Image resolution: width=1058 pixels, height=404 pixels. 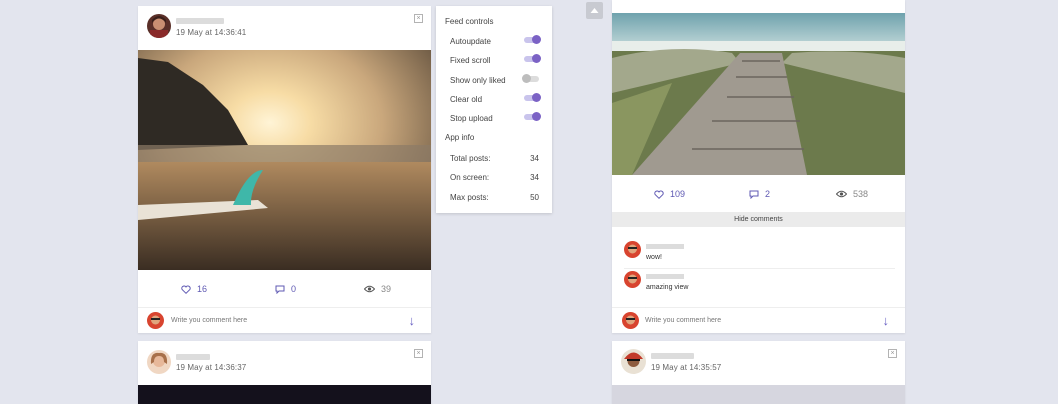 What do you see at coordinates (470, 177) in the screenshot?
I see `info-label: On screen:` at bounding box center [470, 177].